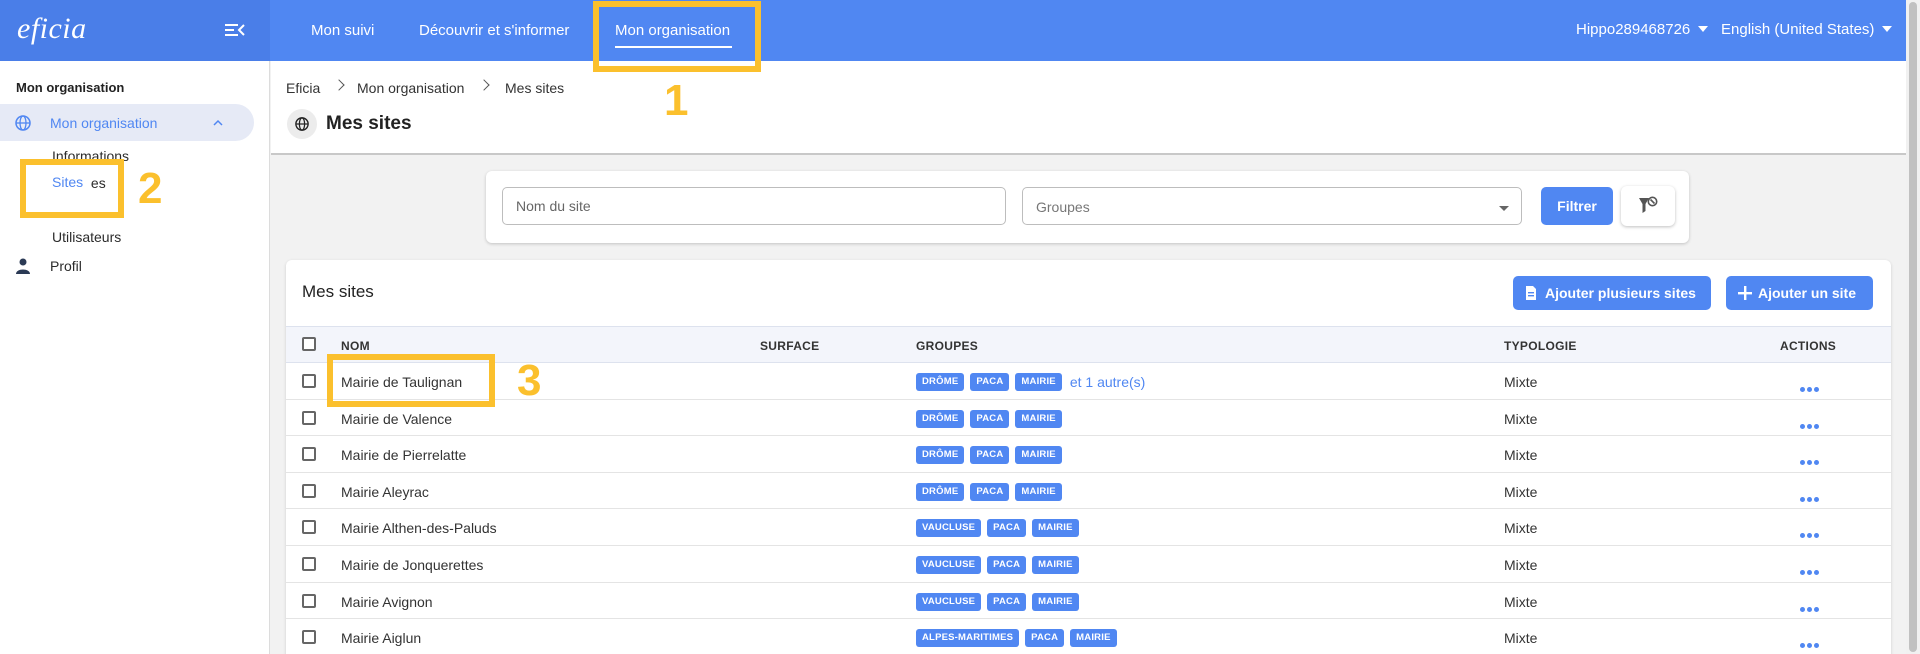  What do you see at coordinates (1088, 491) in the screenshot?
I see `table-row: Mairie Aleyrac DRÔME PACA MAIRIE Mixte` at bounding box center [1088, 491].